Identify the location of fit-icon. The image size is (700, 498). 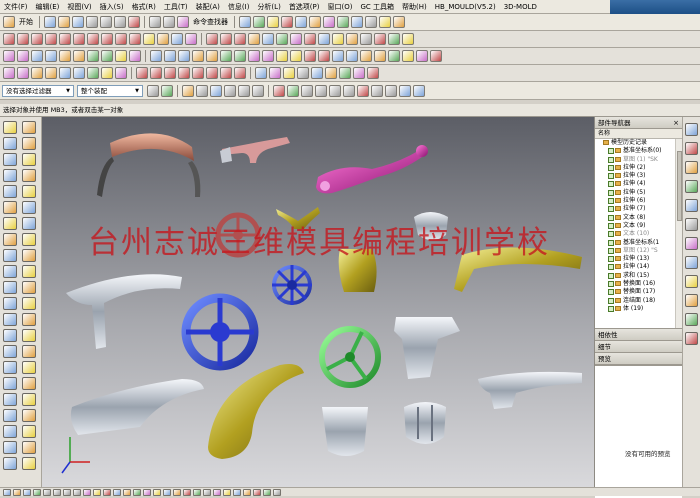
(47, 492).